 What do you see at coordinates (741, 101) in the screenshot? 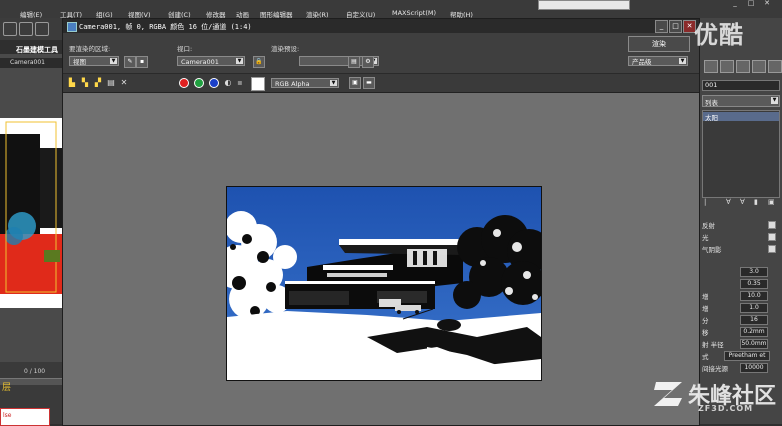
I see `list-dropdown: 列表 ▼` at bounding box center [741, 101].